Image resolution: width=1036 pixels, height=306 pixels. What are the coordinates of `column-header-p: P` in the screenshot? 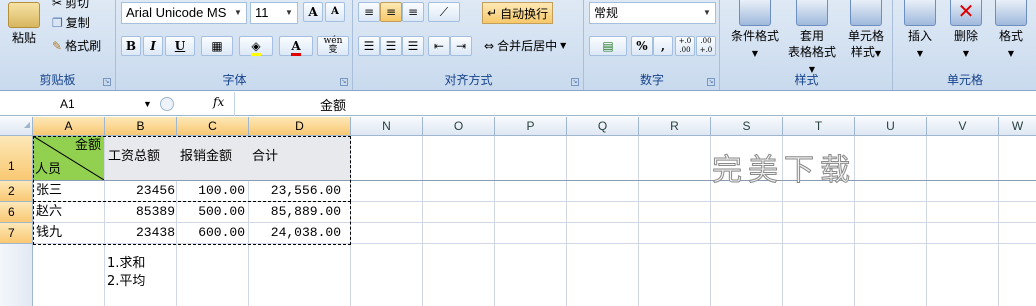 It's located at (531, 126).